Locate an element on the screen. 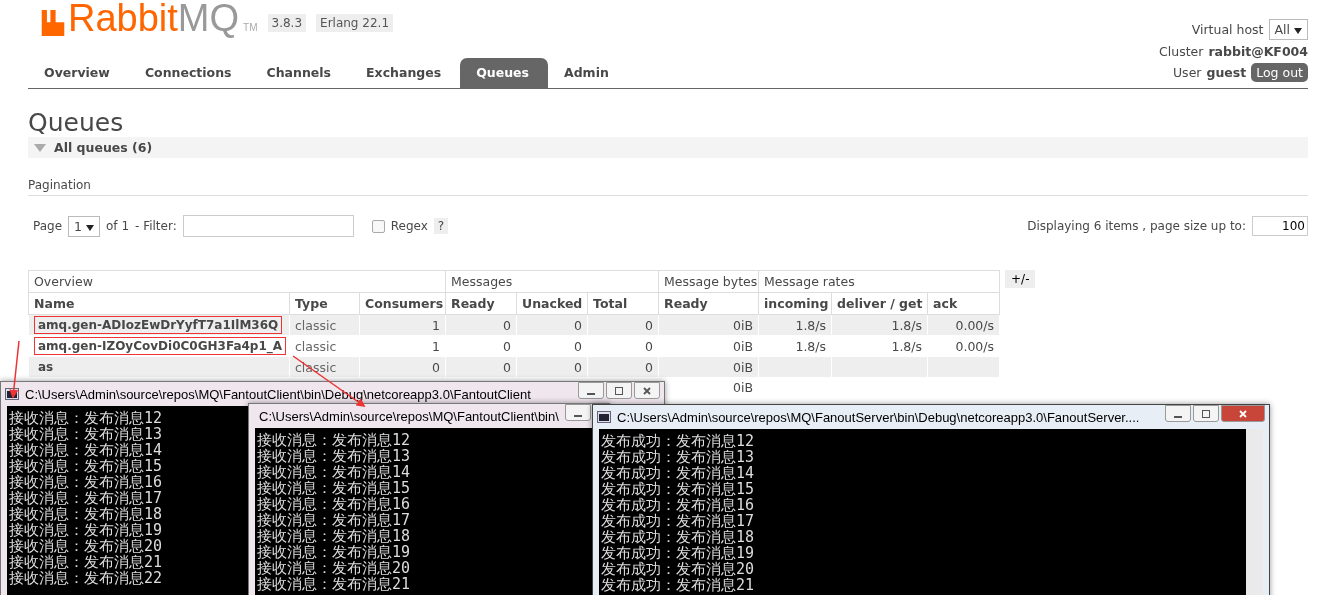 This screenshot has width=1328, height=595. console-line: 发布成功：发布消息12 is located at coordinates (678, 441).